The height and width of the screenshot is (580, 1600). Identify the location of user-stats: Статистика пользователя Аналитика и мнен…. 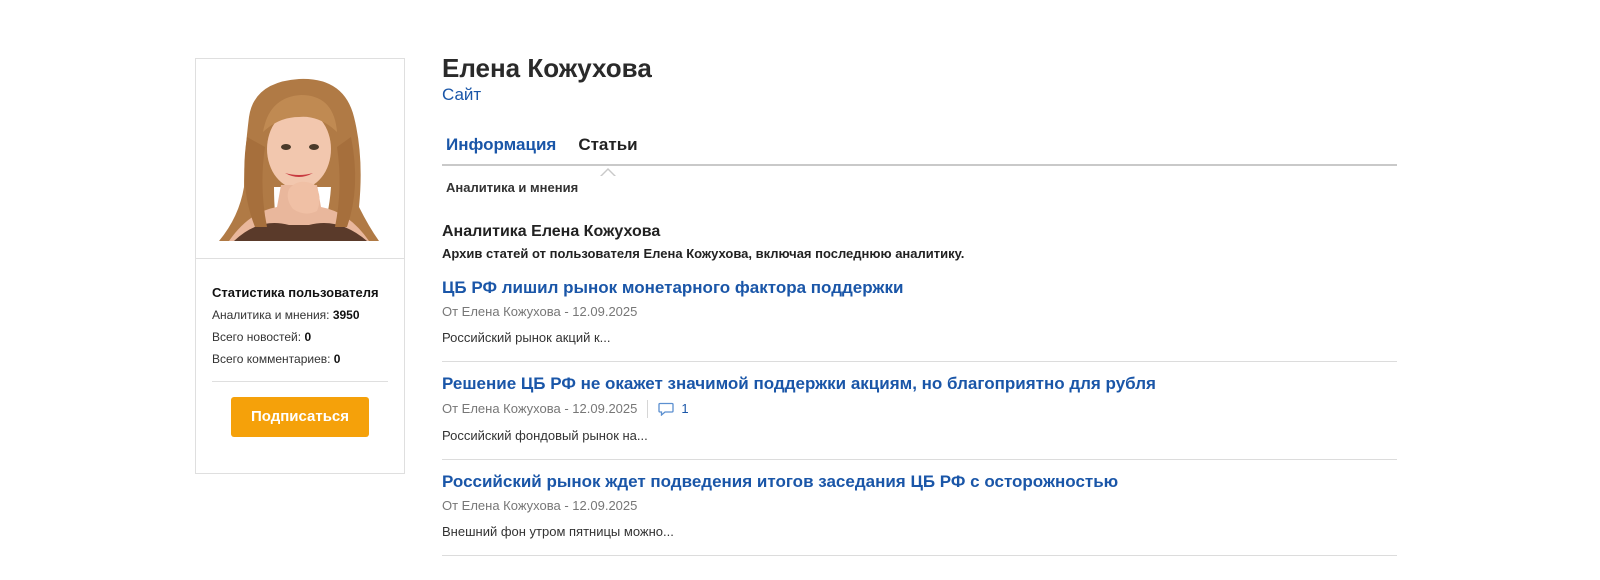
(300, 320).